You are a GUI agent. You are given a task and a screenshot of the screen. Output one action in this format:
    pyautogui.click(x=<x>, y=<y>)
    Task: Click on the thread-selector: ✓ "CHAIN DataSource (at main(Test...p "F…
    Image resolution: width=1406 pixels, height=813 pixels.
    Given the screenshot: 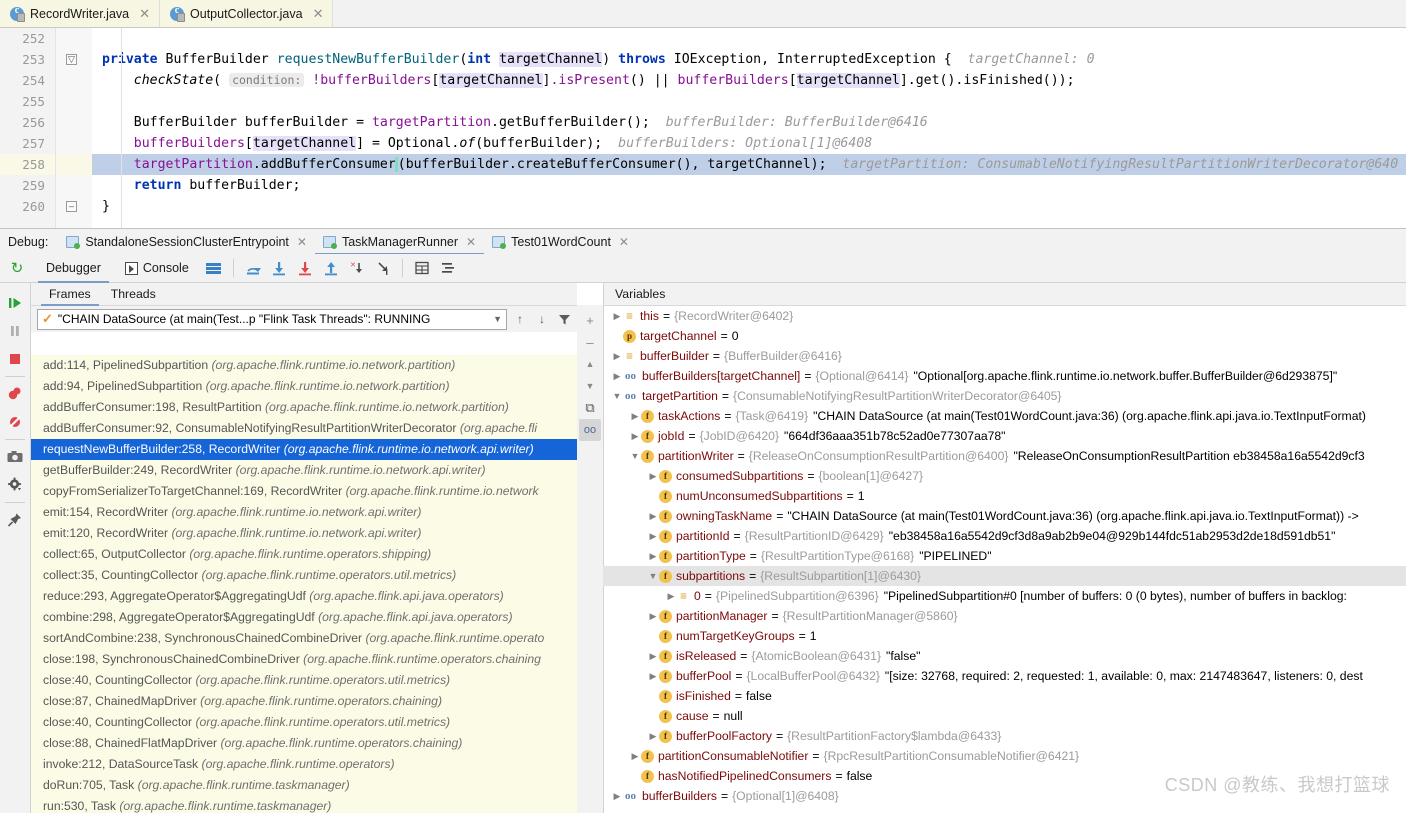 What is the action you would take?
    pyautogui.click(x=272, y=319)
    